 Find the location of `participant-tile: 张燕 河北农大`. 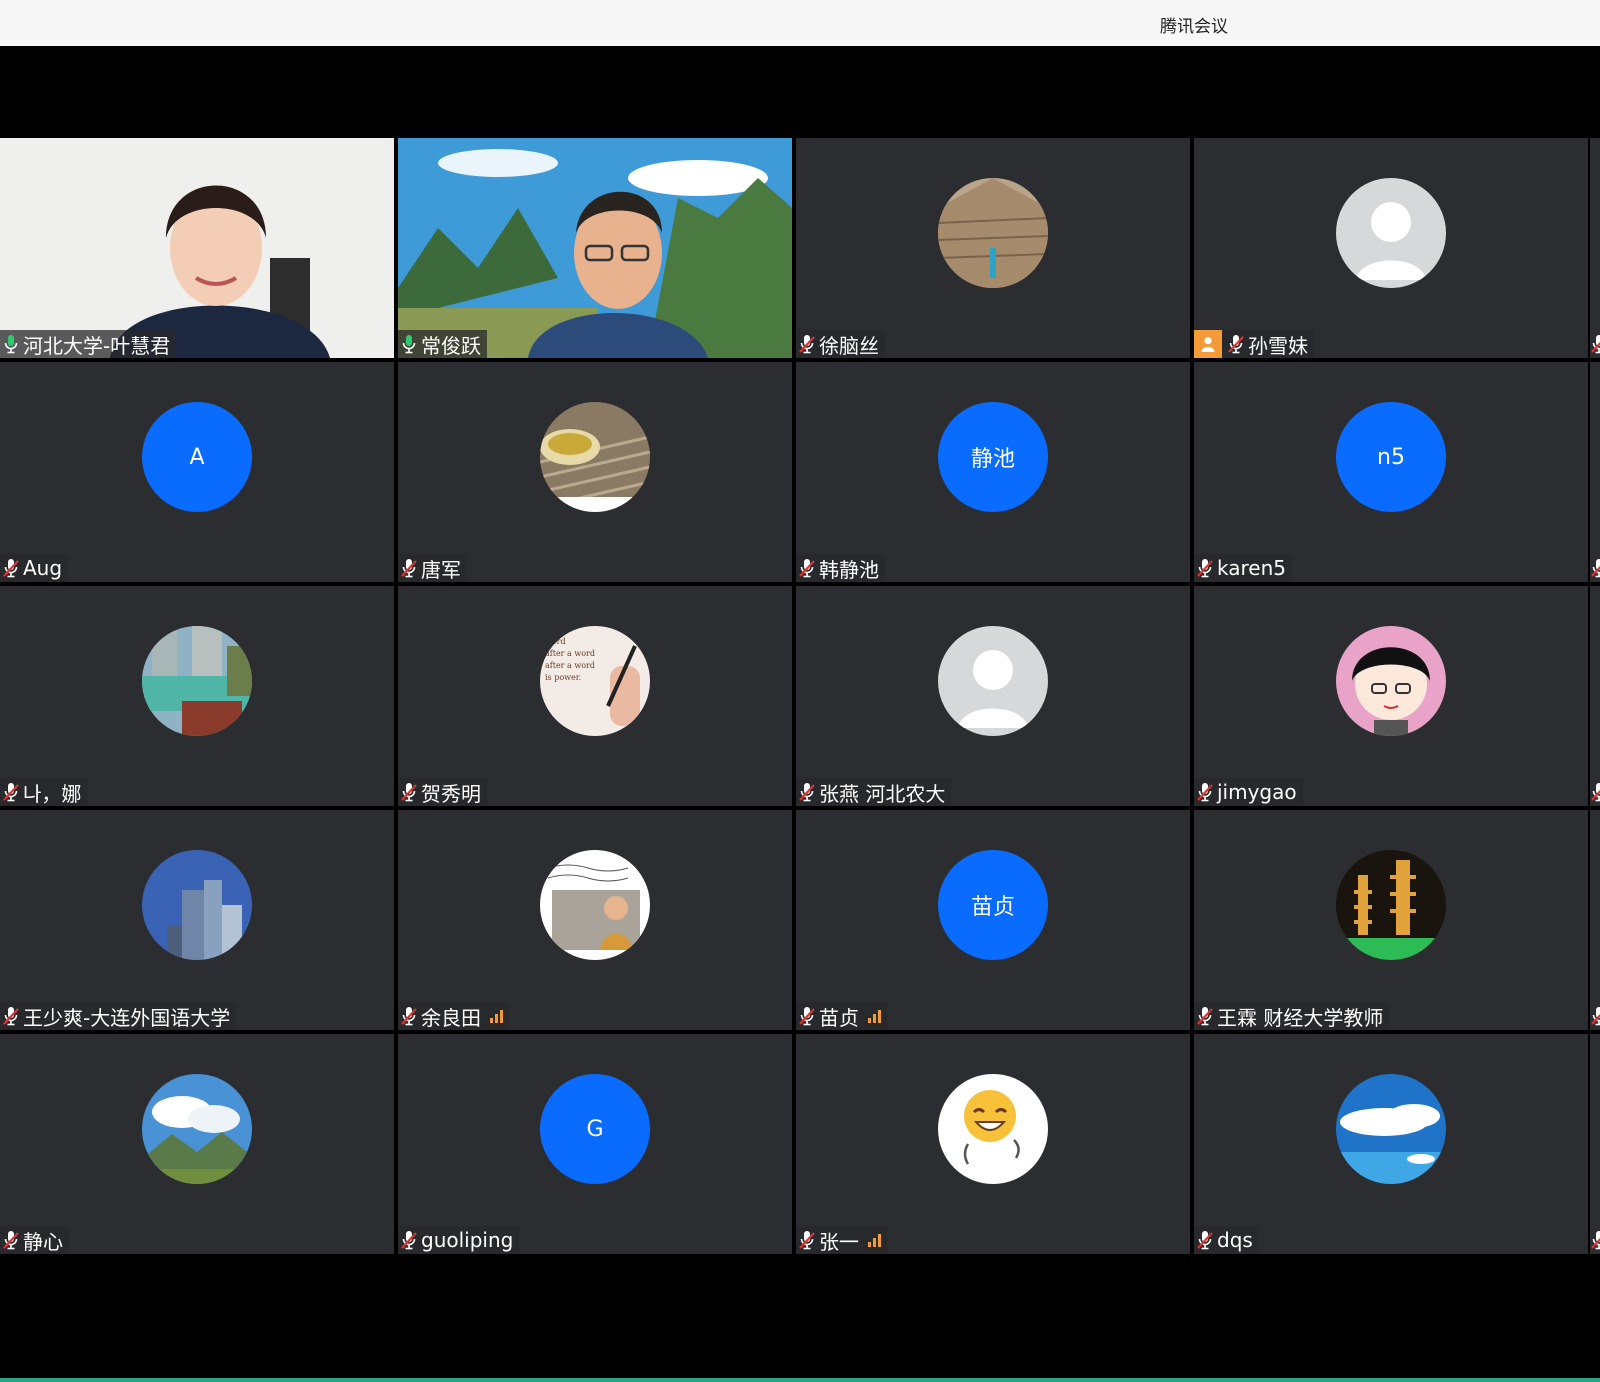

participant-tile: 张燕 河北农大 is located at coordinates (993, 696).